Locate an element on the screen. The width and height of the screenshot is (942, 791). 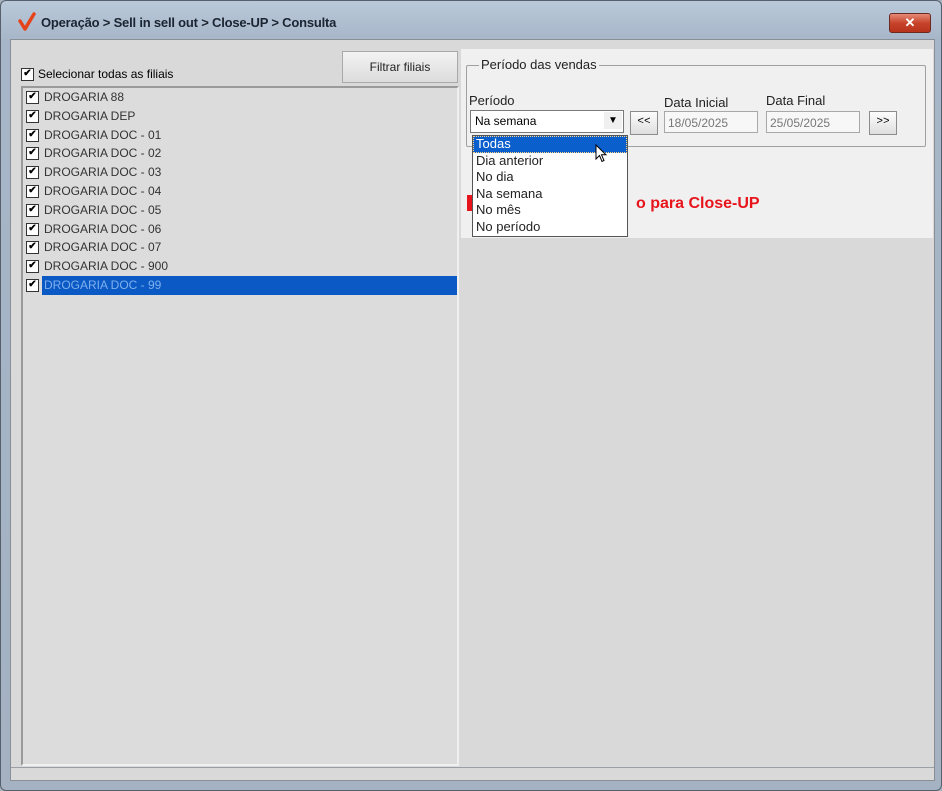
mouse-cursor-icon is located at coordinates (601, 153).